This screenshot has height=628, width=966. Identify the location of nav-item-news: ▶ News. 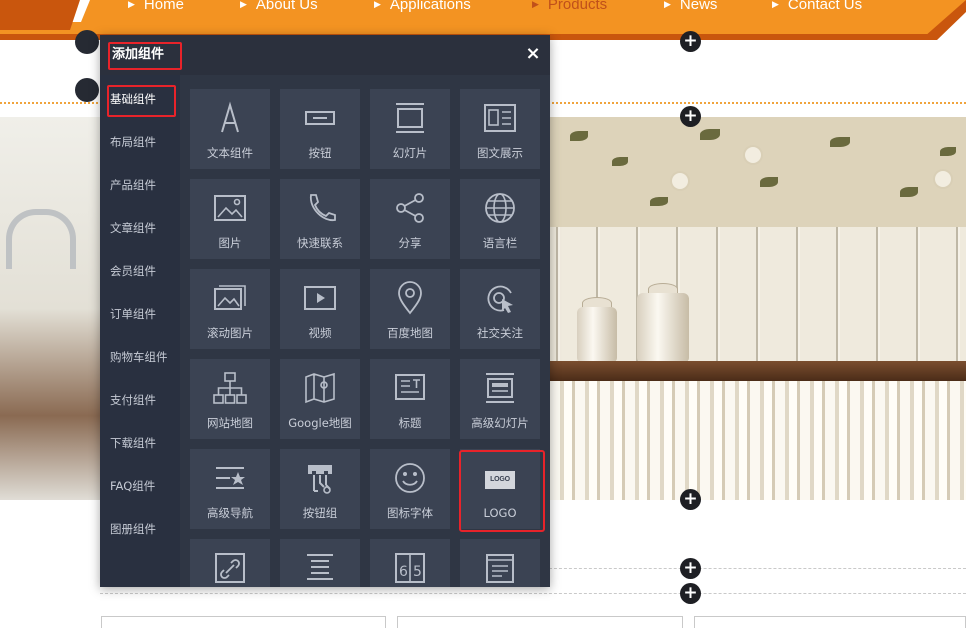
(690, 7).